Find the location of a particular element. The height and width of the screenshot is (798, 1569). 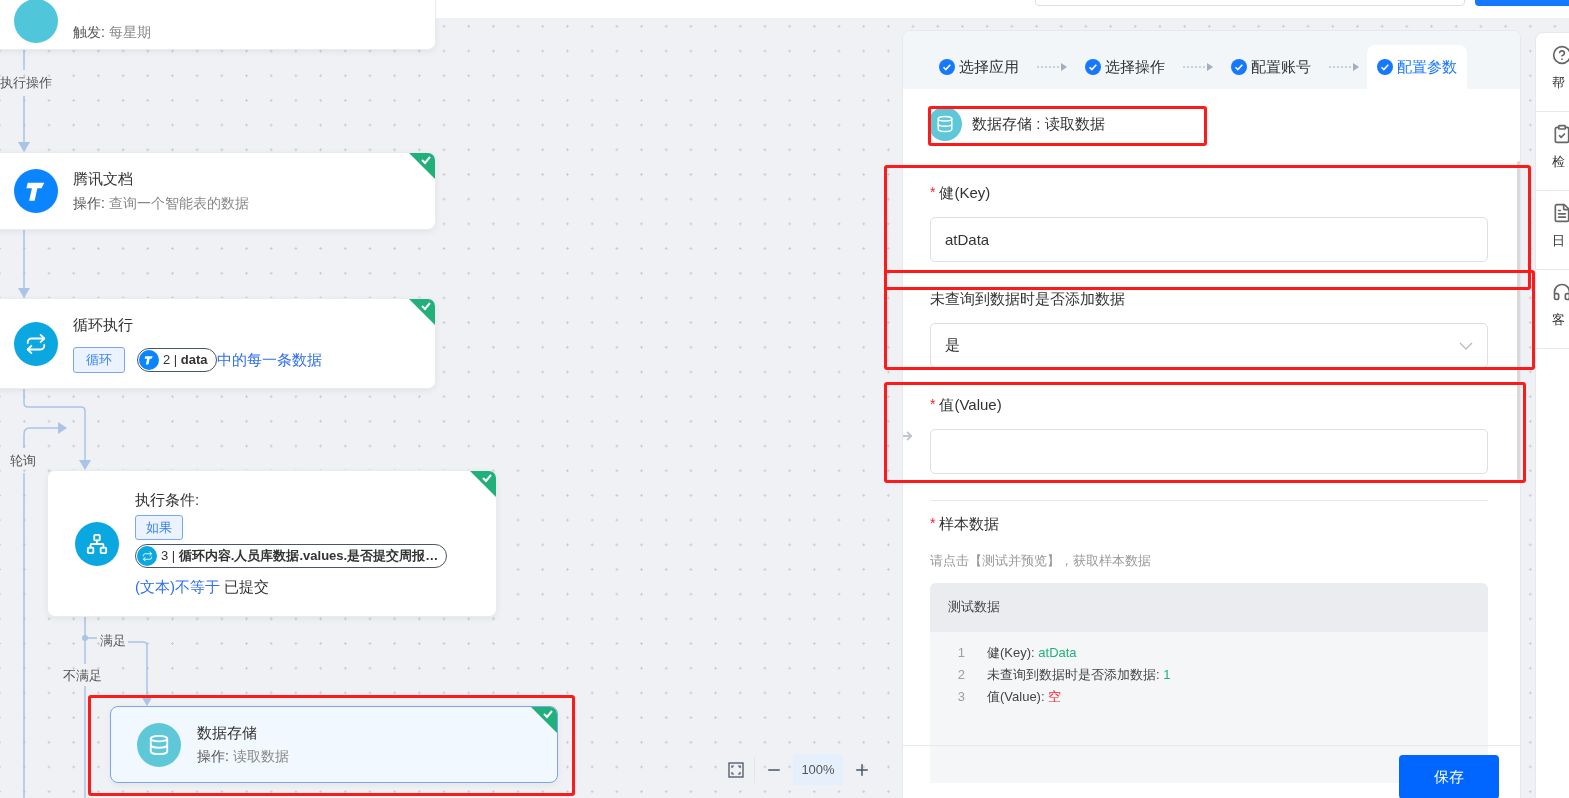

trigger-icon is located at coordinates (36, 21).